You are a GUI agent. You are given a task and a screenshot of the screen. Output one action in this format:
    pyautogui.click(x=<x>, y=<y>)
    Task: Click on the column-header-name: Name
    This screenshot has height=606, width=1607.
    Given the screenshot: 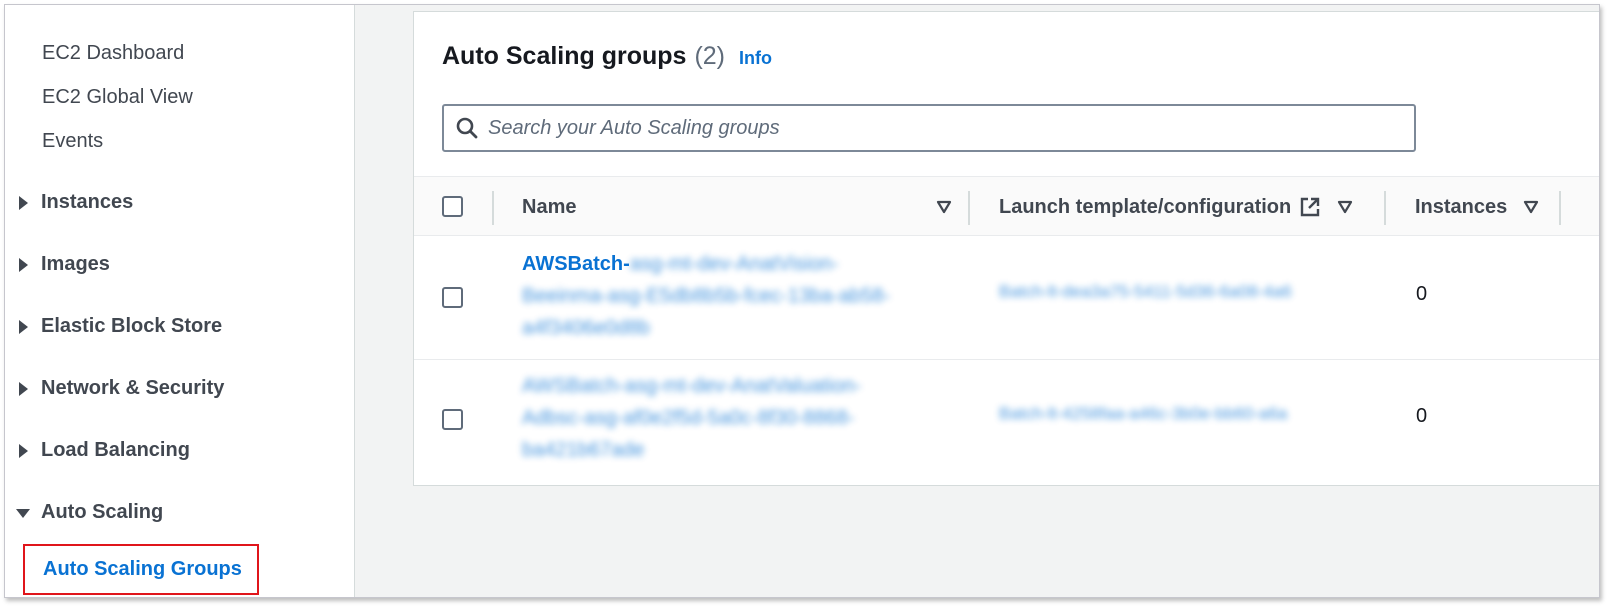 What is the action you would take?
    pyautogui.click(x=737, y=207)
    